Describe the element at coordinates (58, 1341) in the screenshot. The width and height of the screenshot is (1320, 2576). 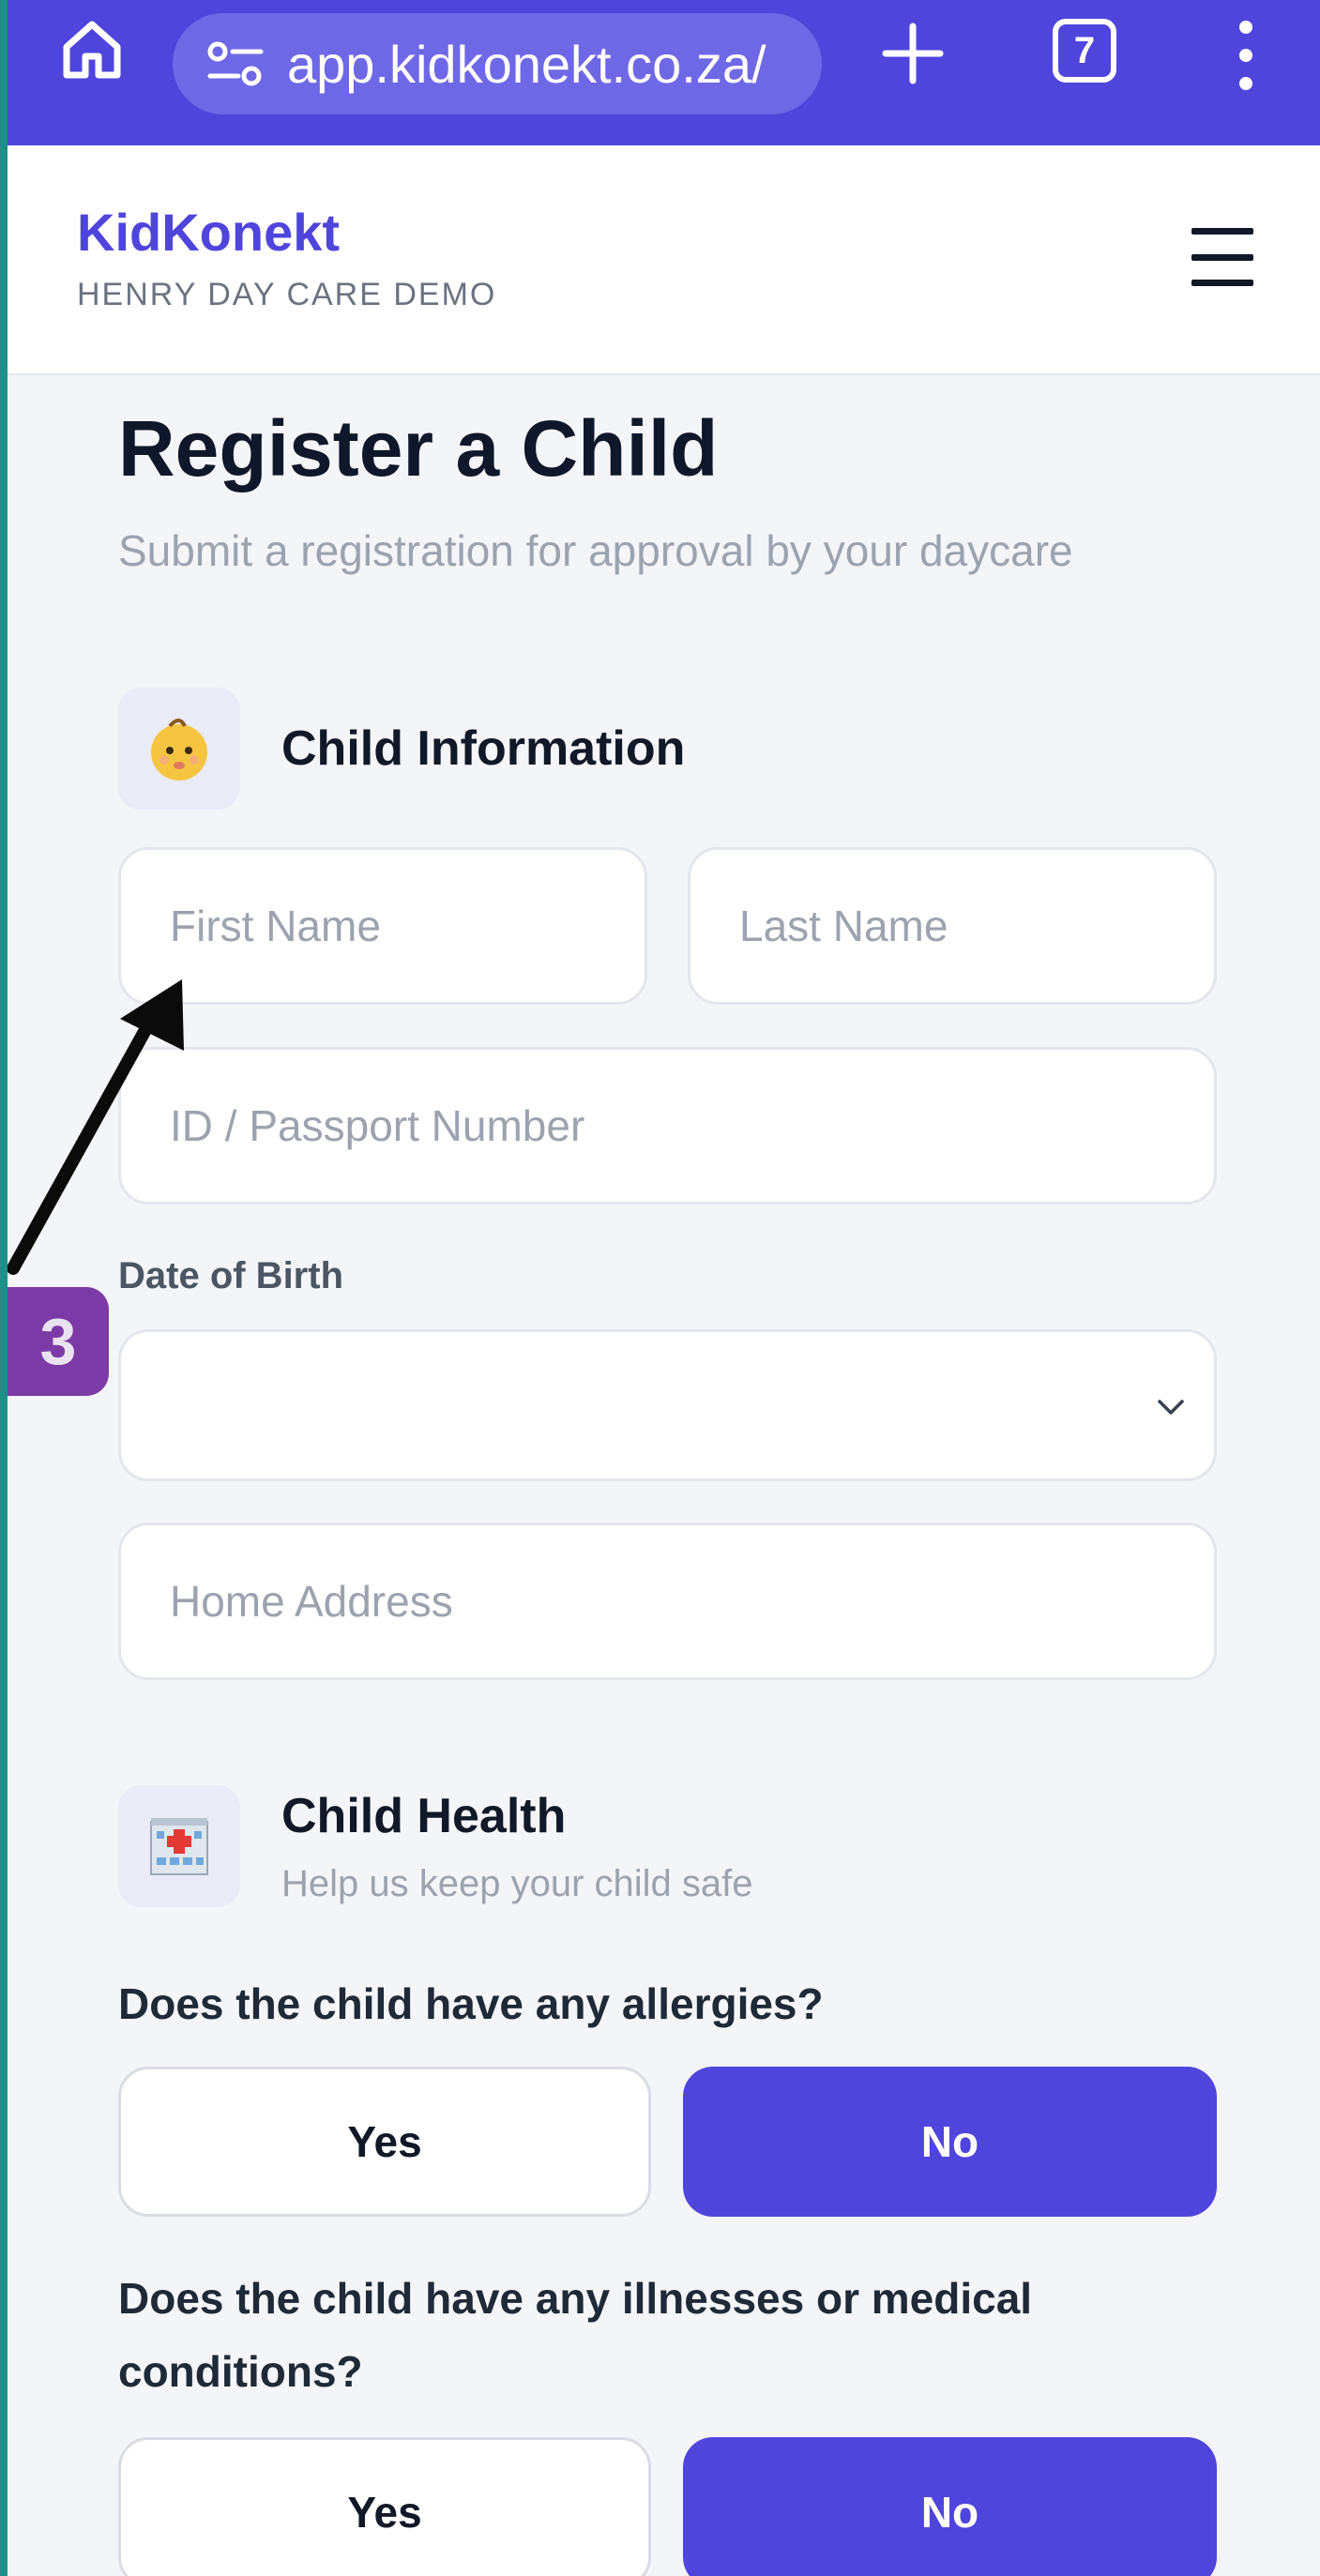
I see `step-number-badge: 3` at that location.